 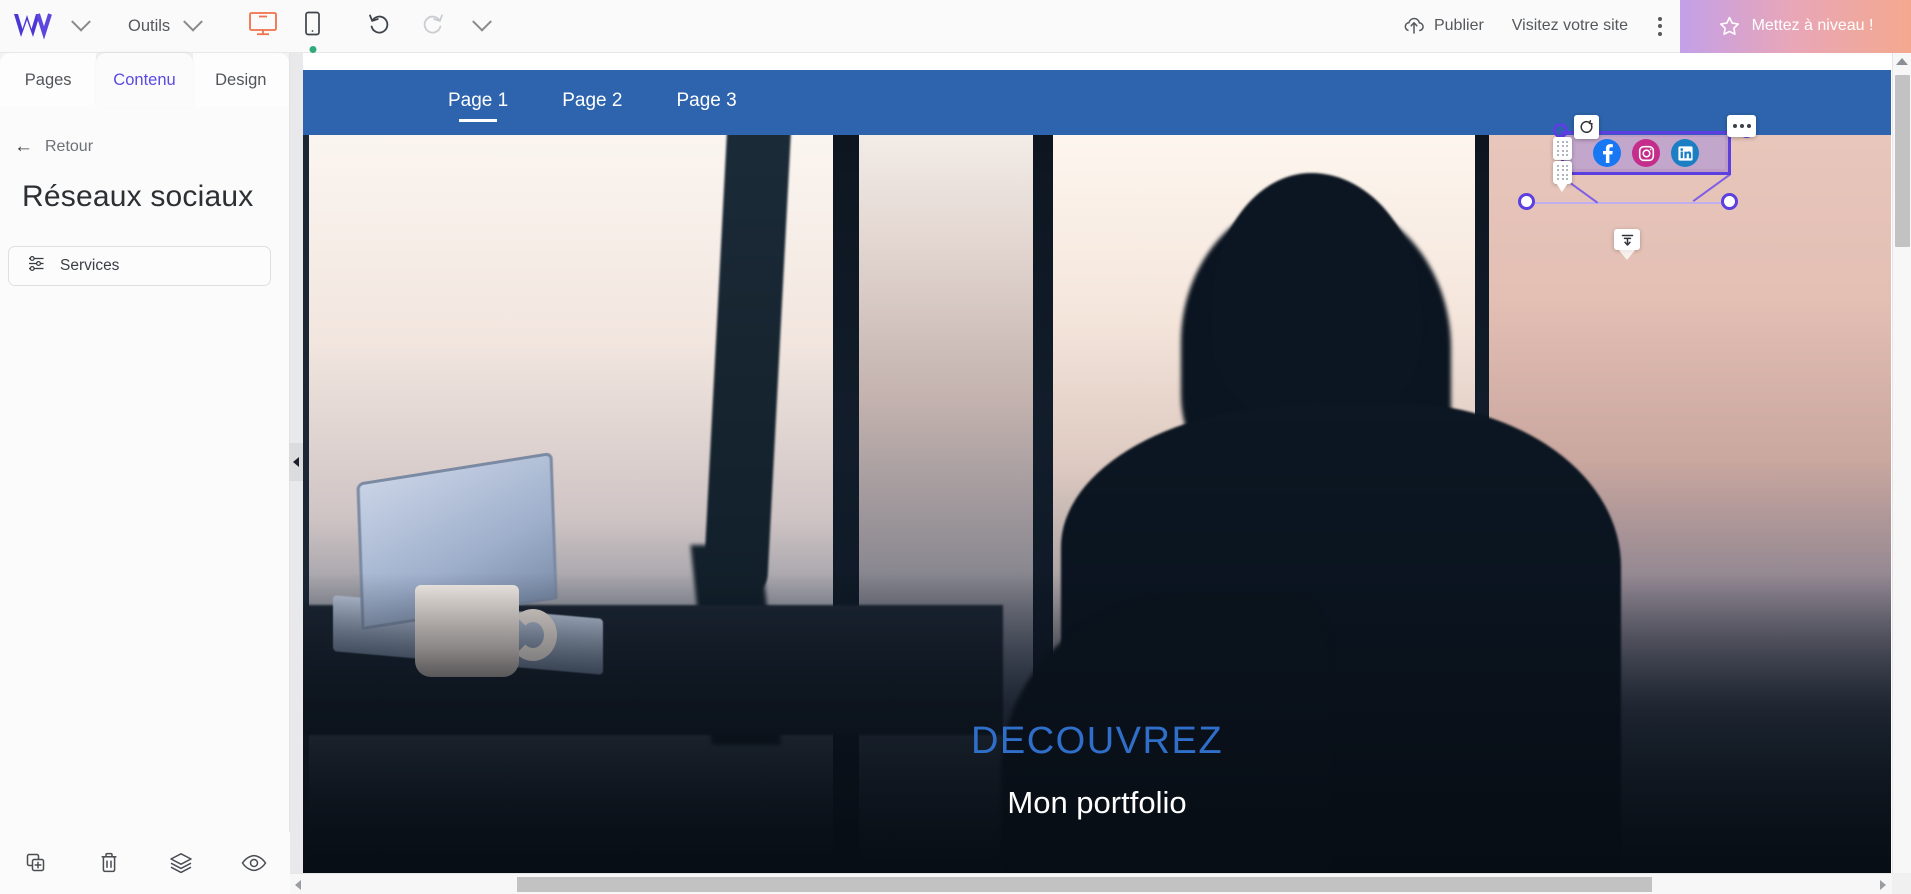 I want to click on desktop-view-button, so click(x=263, y=26).